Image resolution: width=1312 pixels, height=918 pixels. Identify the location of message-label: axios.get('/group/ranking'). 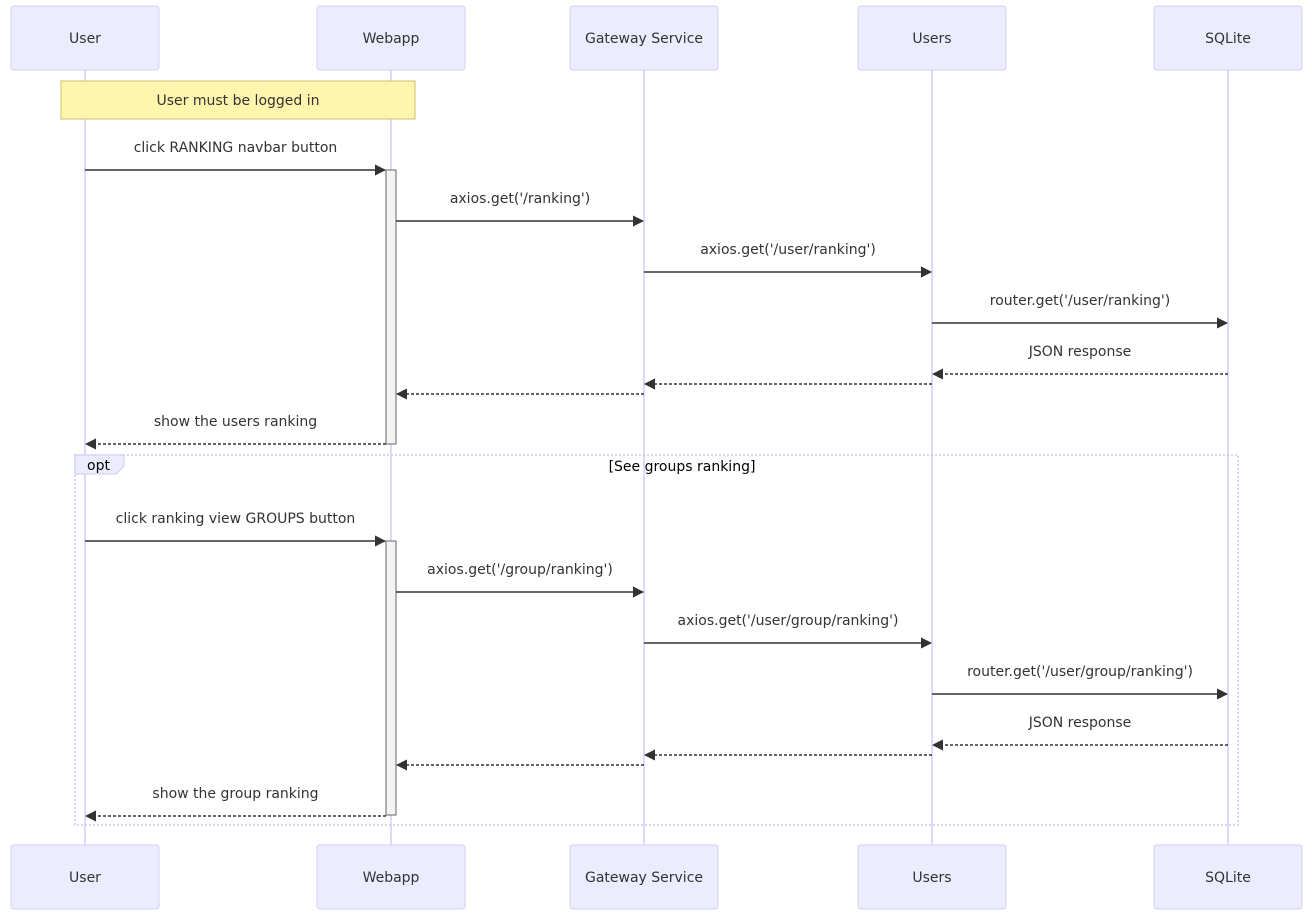
(520, 570).